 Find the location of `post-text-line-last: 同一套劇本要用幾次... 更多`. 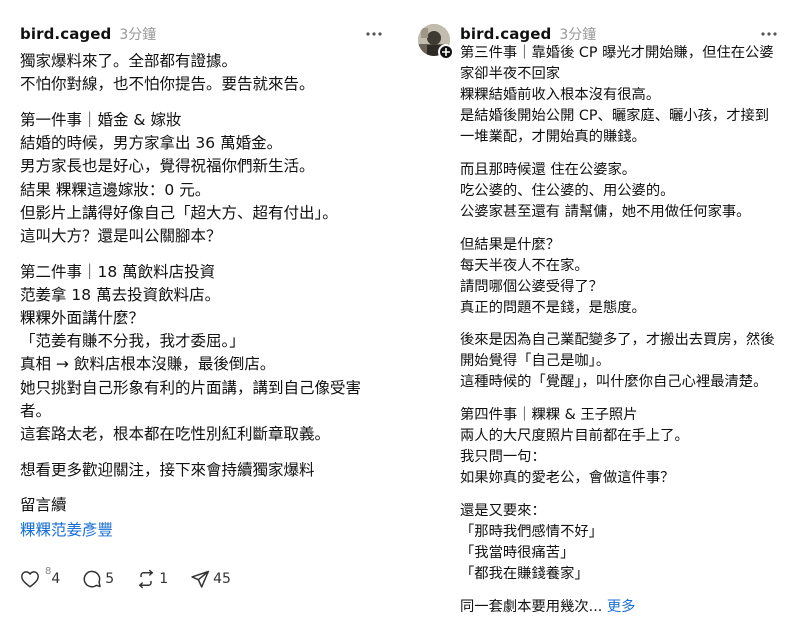

post-text-line-last: 同一套劇本要用幾次... 更多 is located at coordinates (625, 607).